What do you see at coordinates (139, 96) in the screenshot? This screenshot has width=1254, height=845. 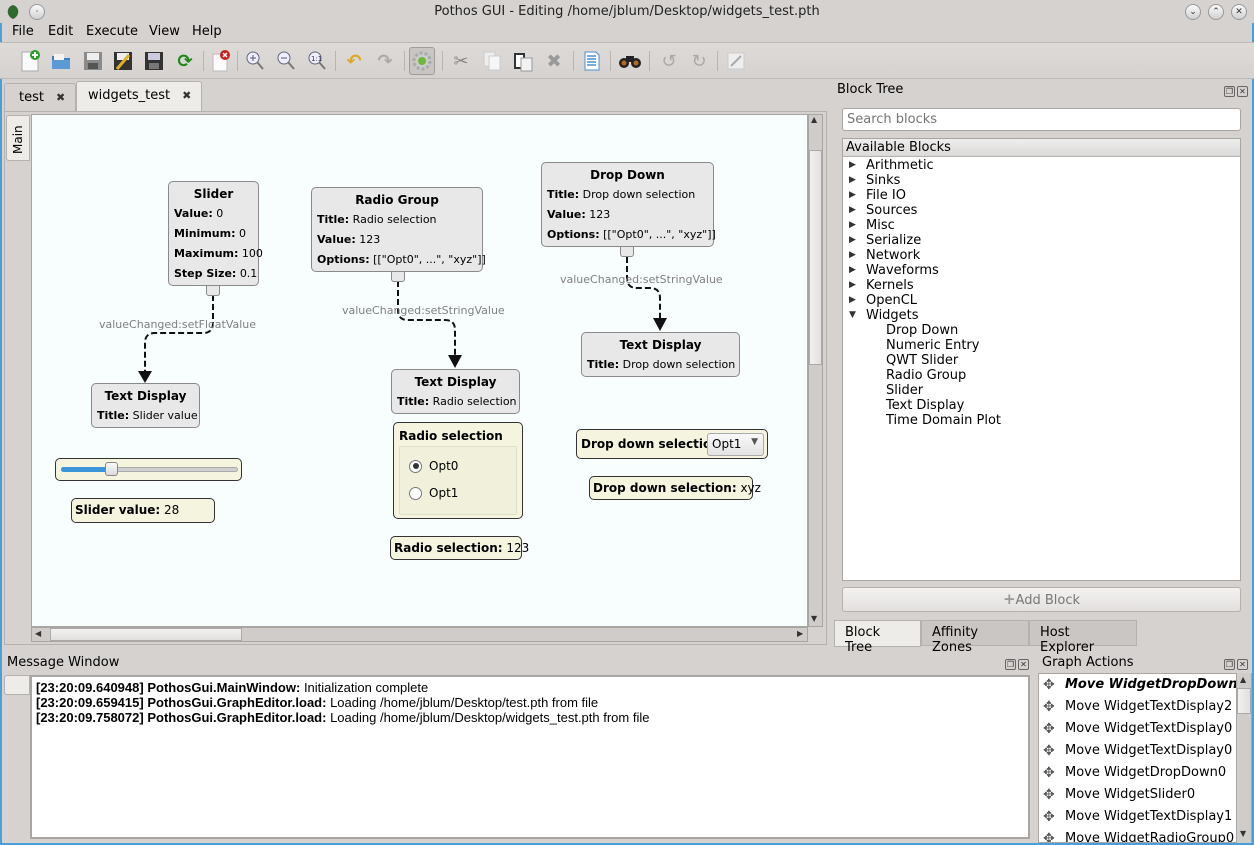 I see `doc-tab-widgets-test: widgets_test ✖` at bounding box center [139, 96].